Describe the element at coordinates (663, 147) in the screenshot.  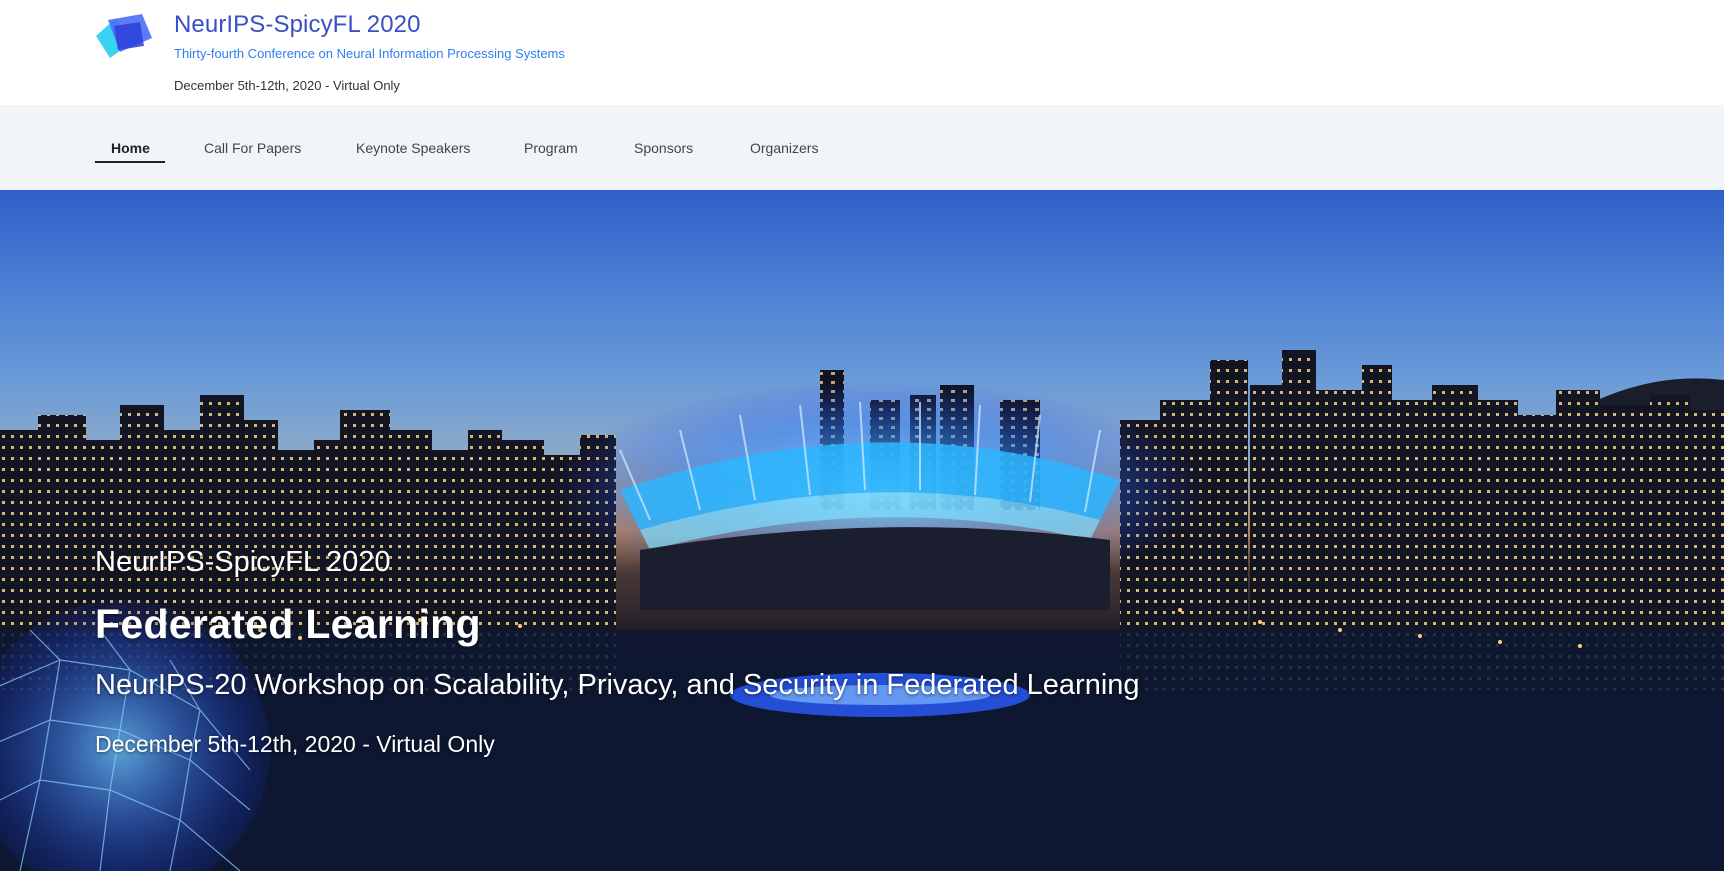
I see `nav-item-sponsors: Sponsors` at that location.